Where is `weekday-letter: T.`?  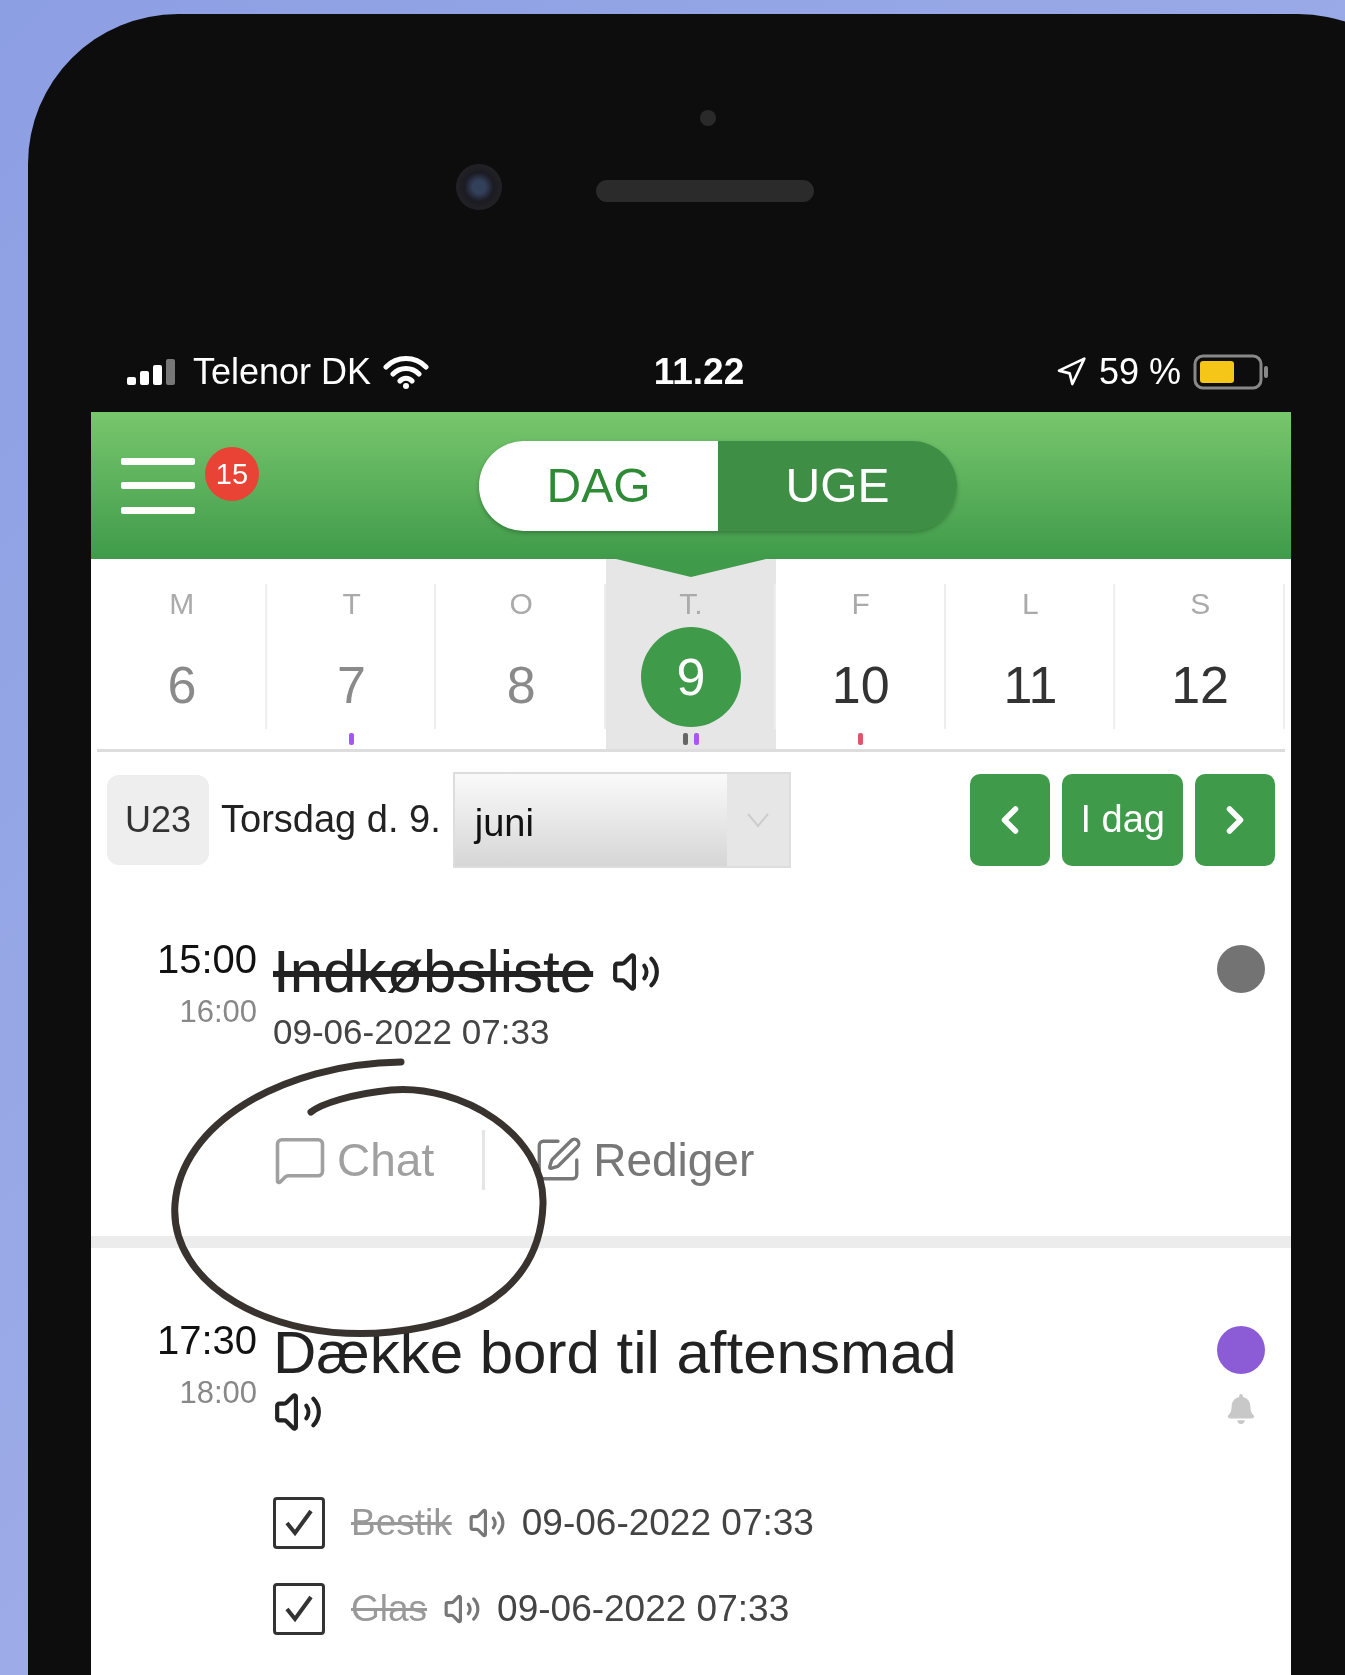
weekday-letter: T. is located at coordinates (691, 604).